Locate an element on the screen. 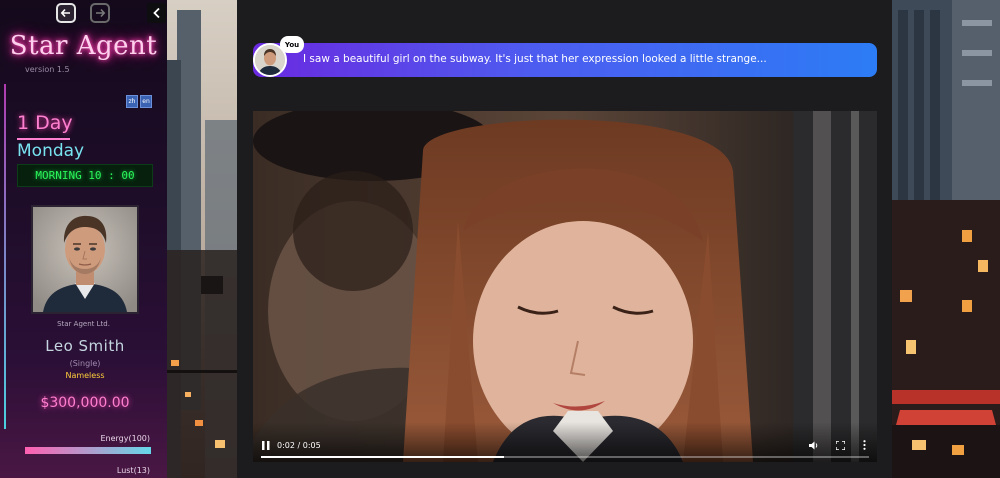  video-progress-bar is located at coordinates (565, 457).